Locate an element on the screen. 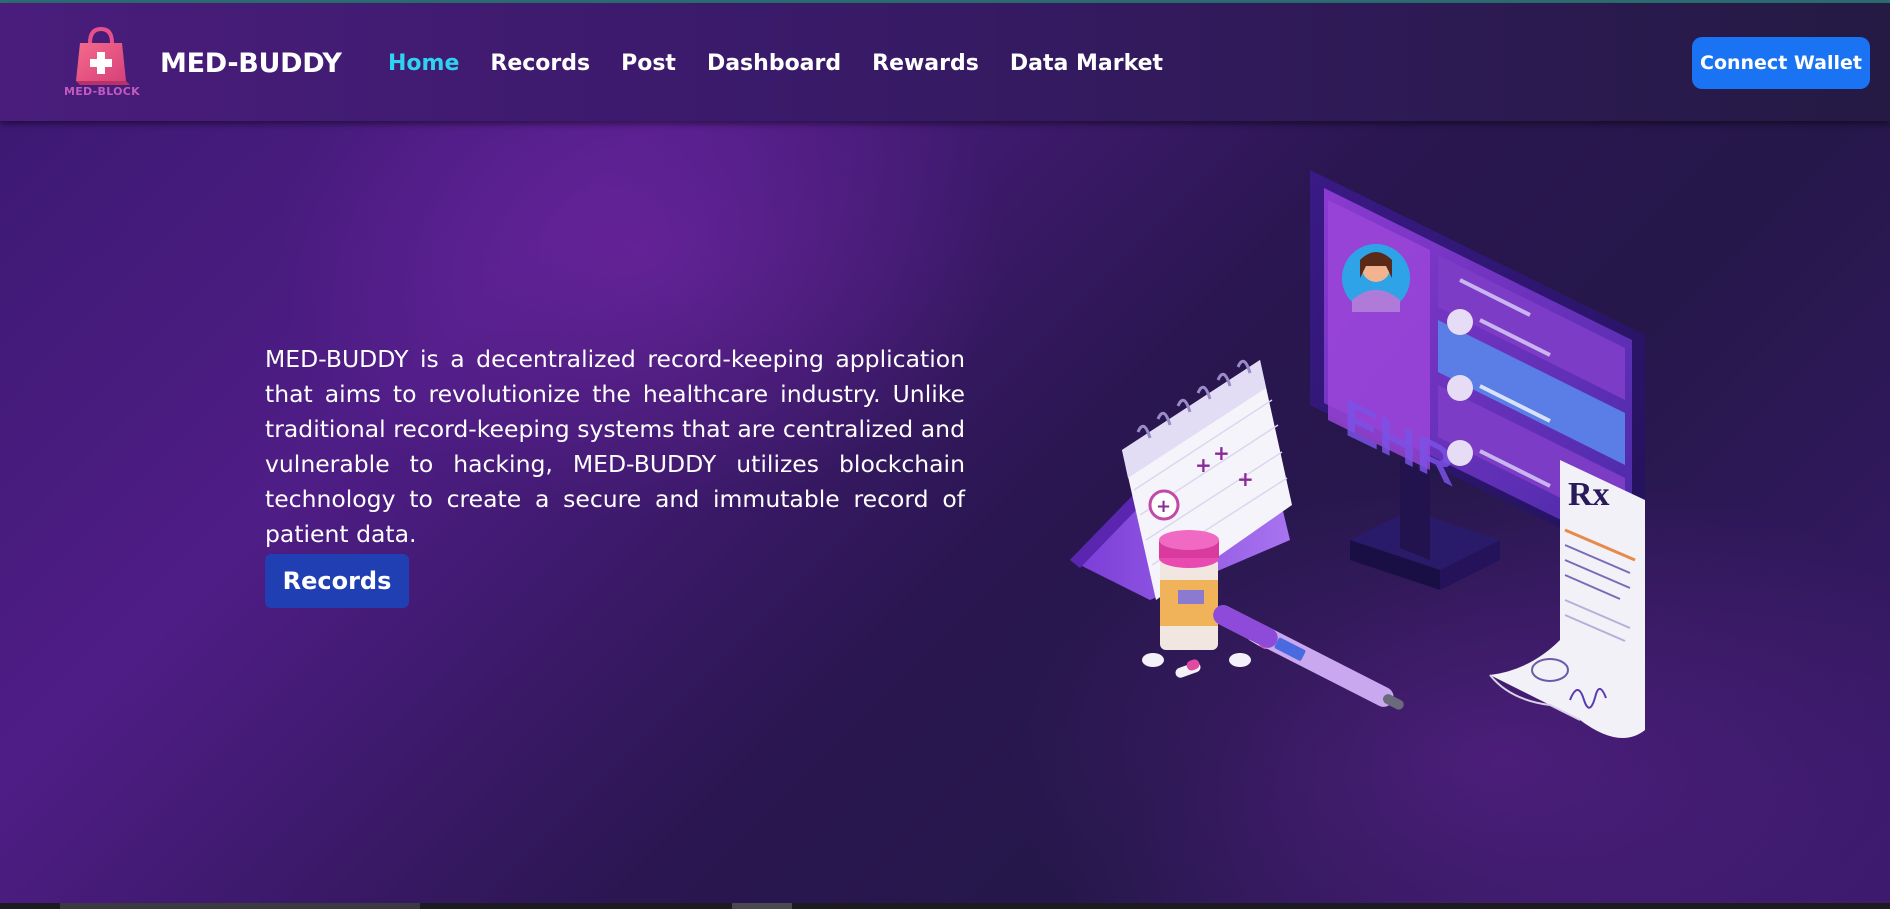 The image size is (1890, 909). pill-bottle is located at coordinates (1189, 590).